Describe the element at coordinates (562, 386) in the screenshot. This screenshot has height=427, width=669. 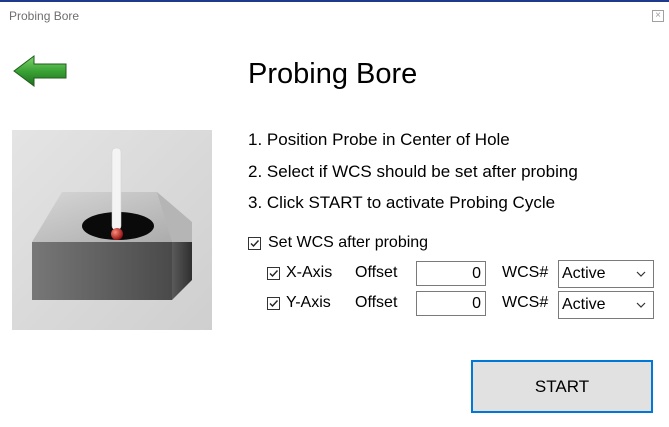
I see `start-button: START` at that location.